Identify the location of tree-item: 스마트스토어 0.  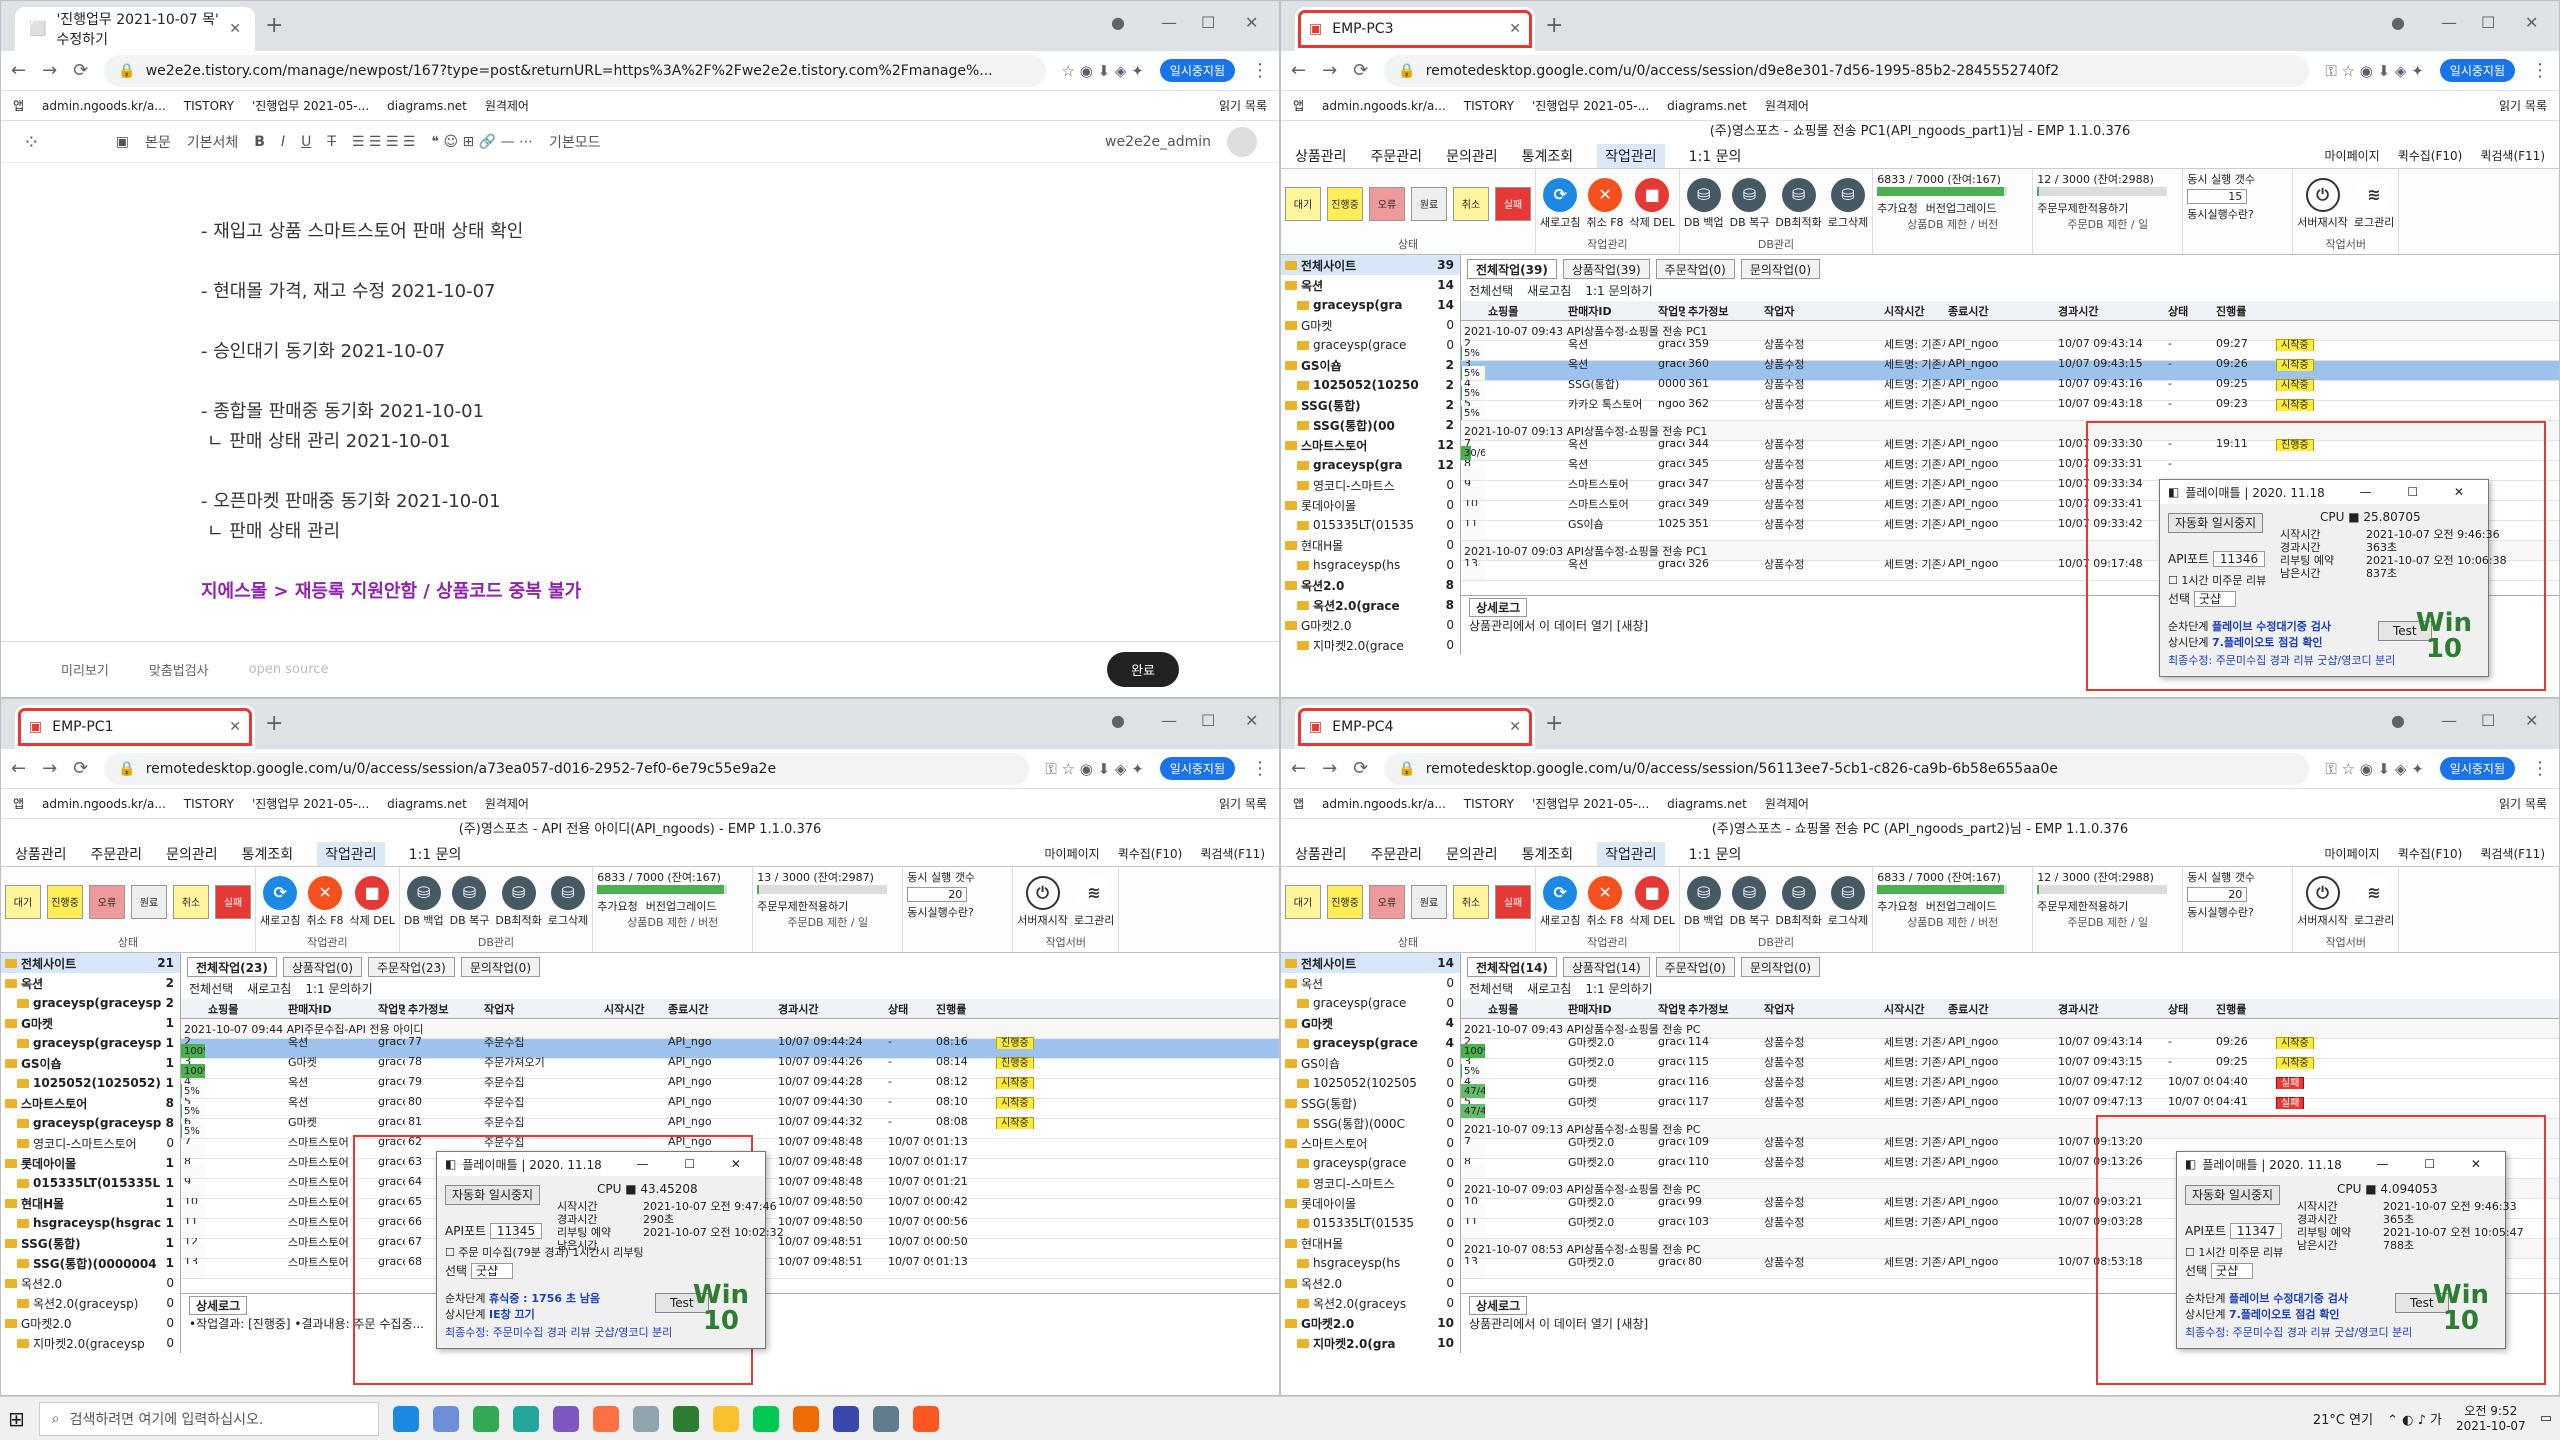
(1370, 1143).